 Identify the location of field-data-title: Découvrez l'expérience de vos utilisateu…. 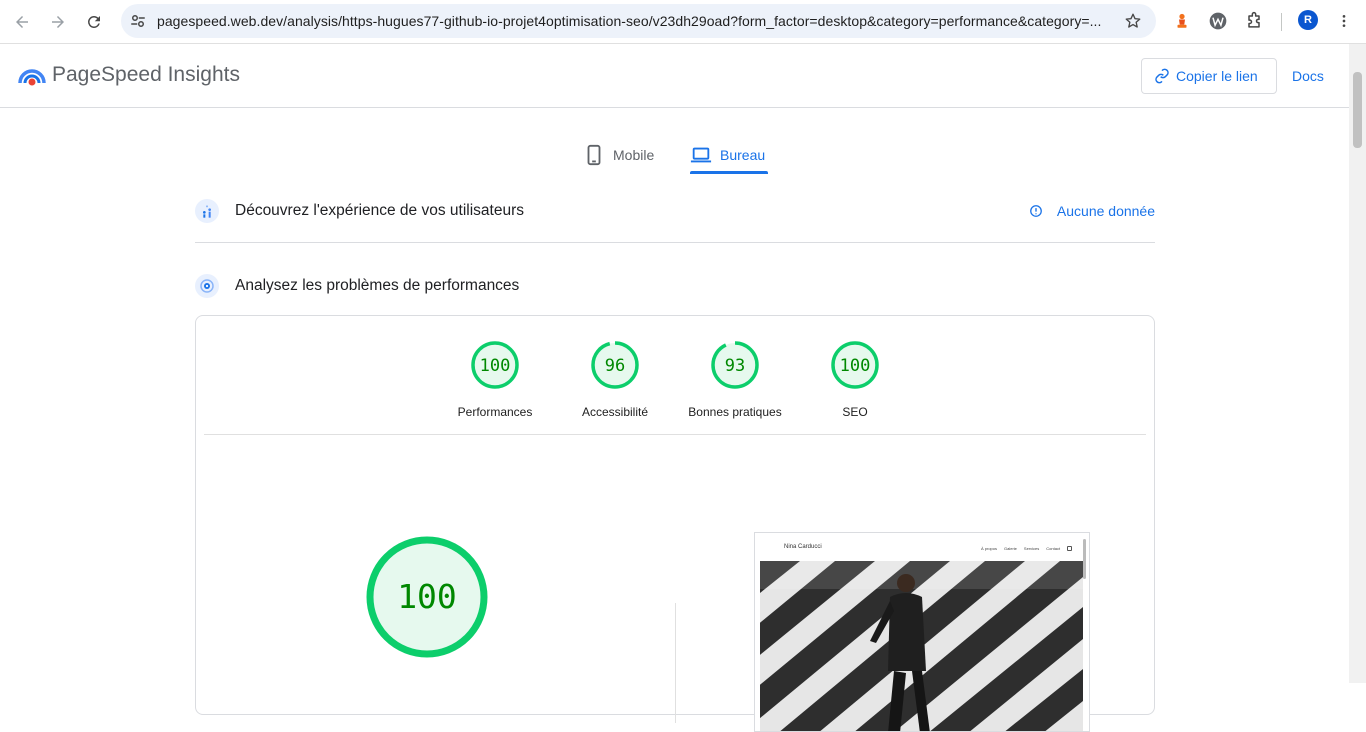
(379, 210).